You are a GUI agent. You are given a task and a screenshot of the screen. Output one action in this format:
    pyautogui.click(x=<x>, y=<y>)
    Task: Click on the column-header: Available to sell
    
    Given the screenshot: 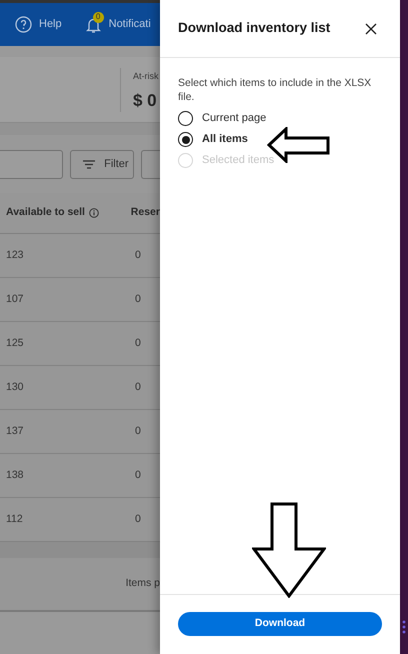 What is the action you would take?
    pyautogui.click(x=45, y=212)
    